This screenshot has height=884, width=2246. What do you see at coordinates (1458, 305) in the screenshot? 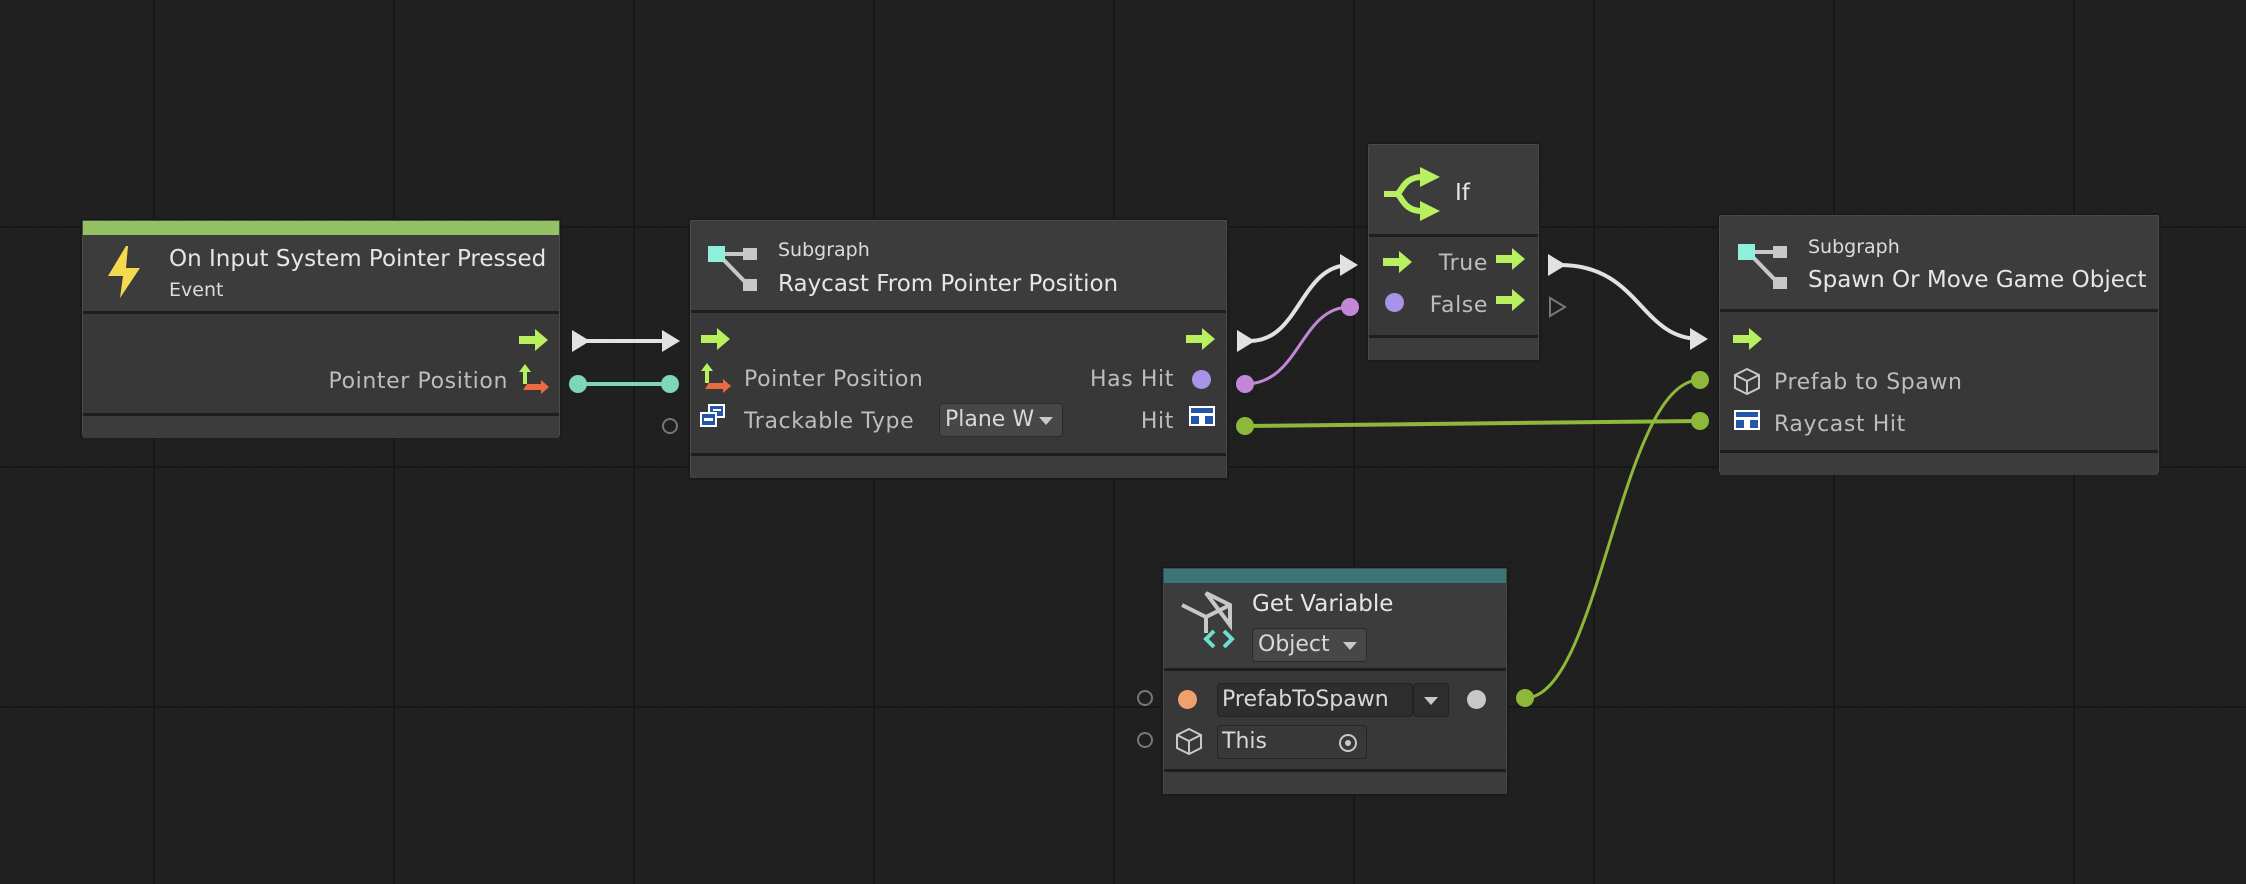
I see `output-label-false: False` at bounding box center [1458, 305].